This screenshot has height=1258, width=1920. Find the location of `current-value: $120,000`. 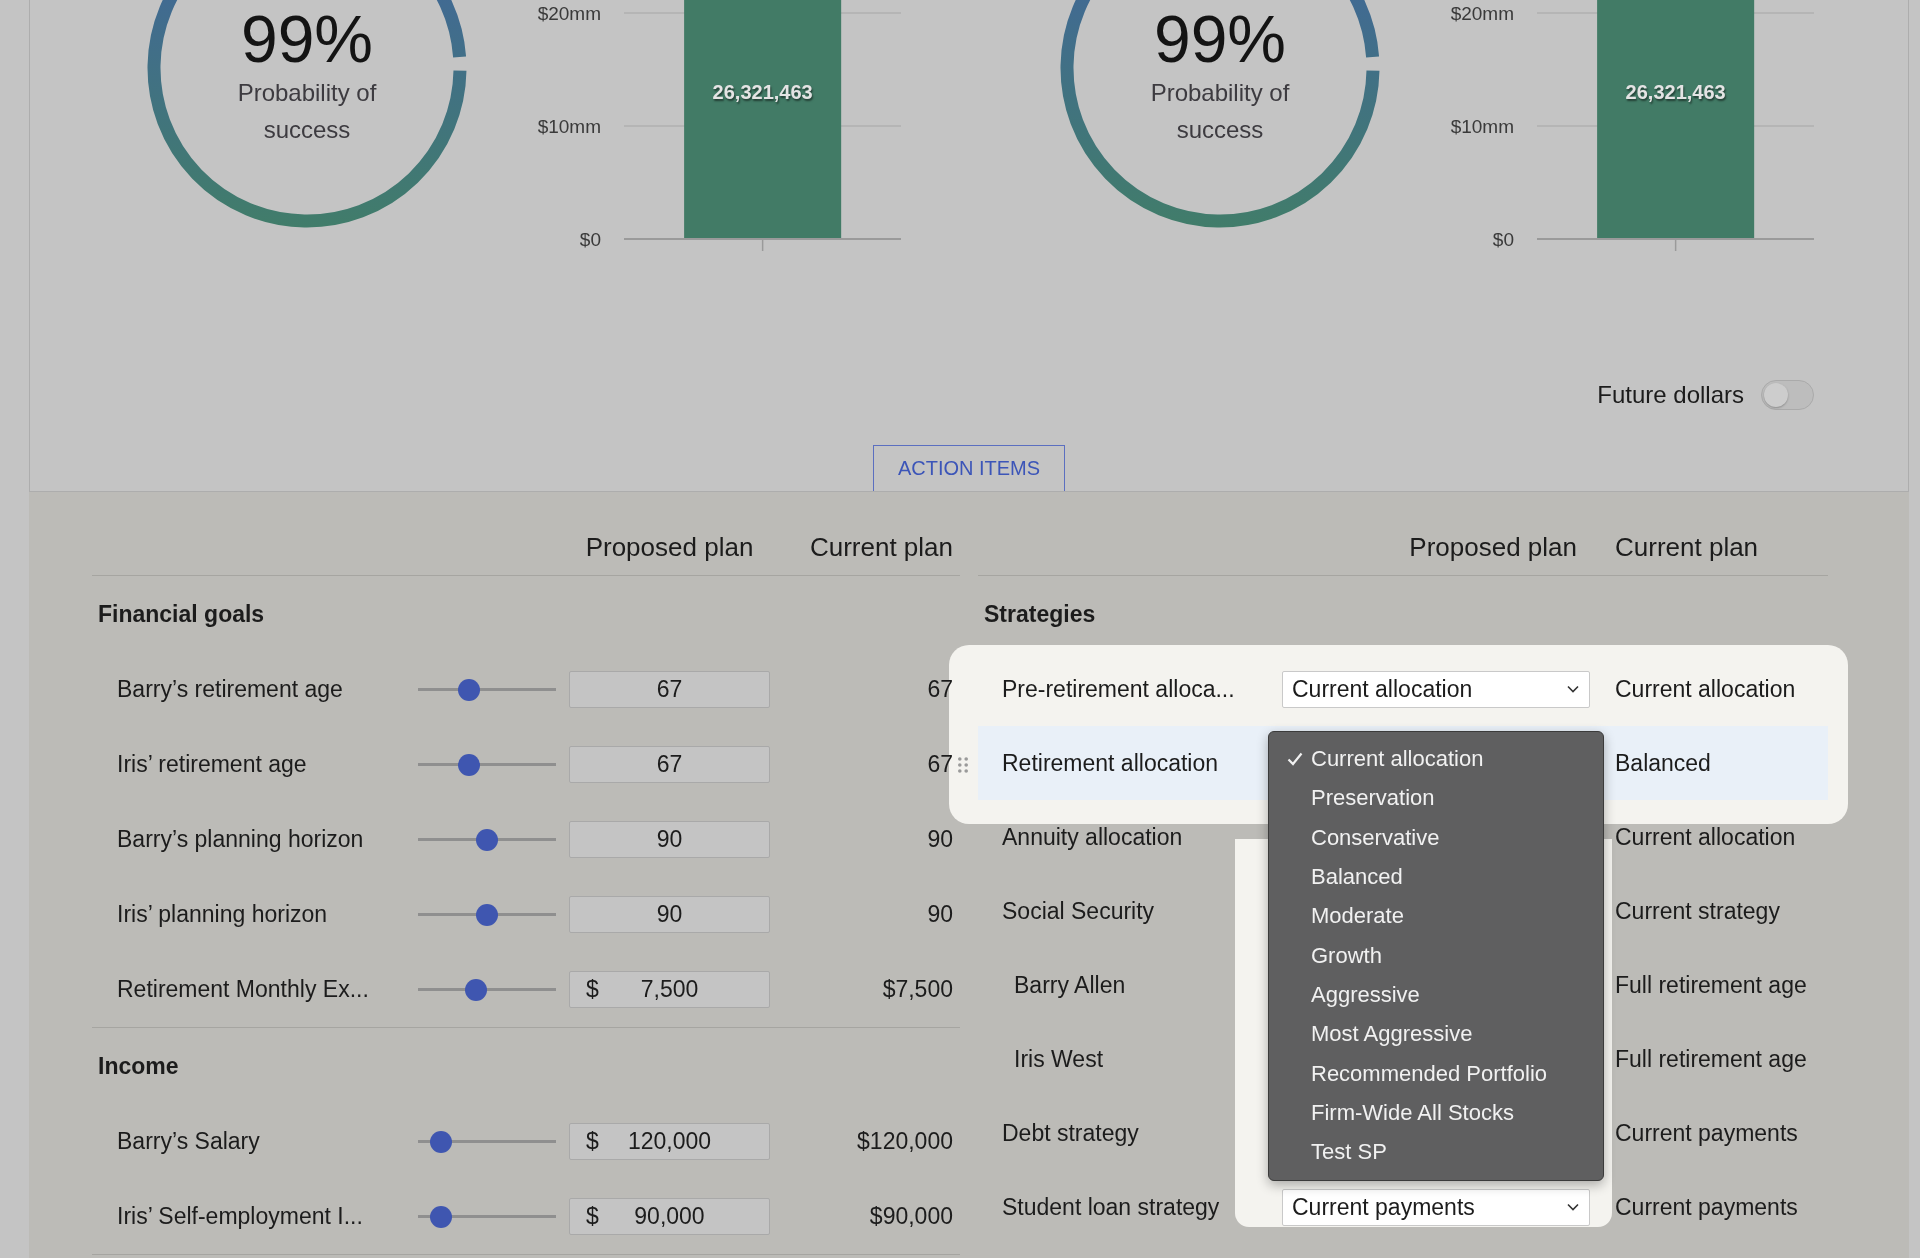

current-value: $120,000 is located at coordinates (905, 1141).